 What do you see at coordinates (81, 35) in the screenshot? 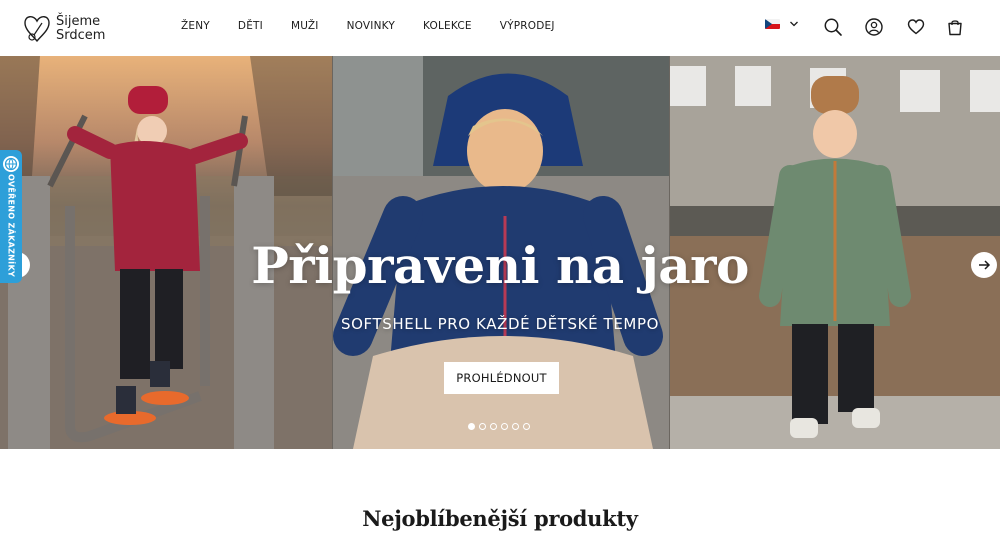
I see `logo-line-2: Srdcem` at bounding box center [81, 35].